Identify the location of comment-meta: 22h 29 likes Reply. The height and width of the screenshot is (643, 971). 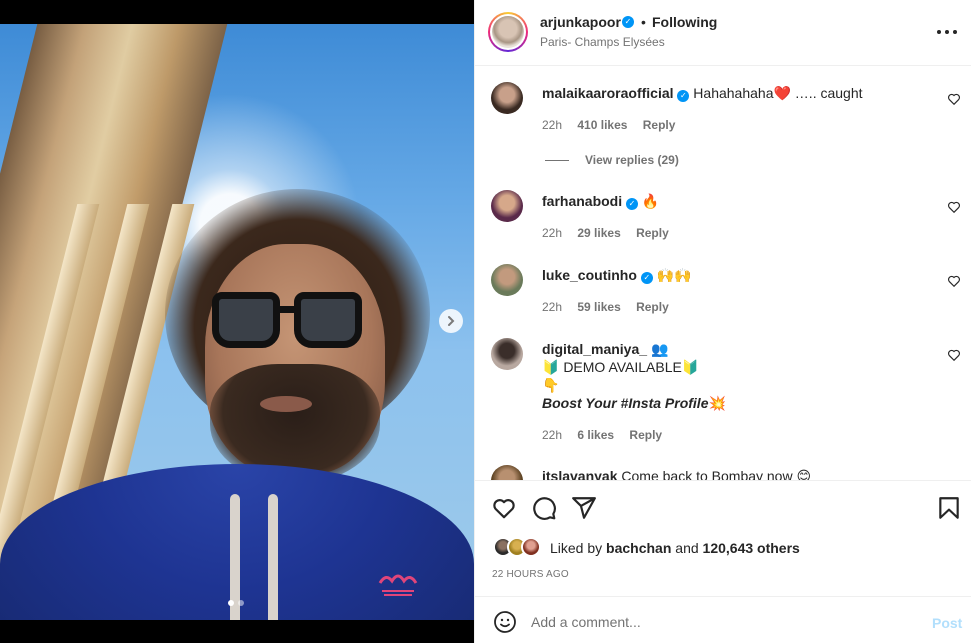
(611, 233).